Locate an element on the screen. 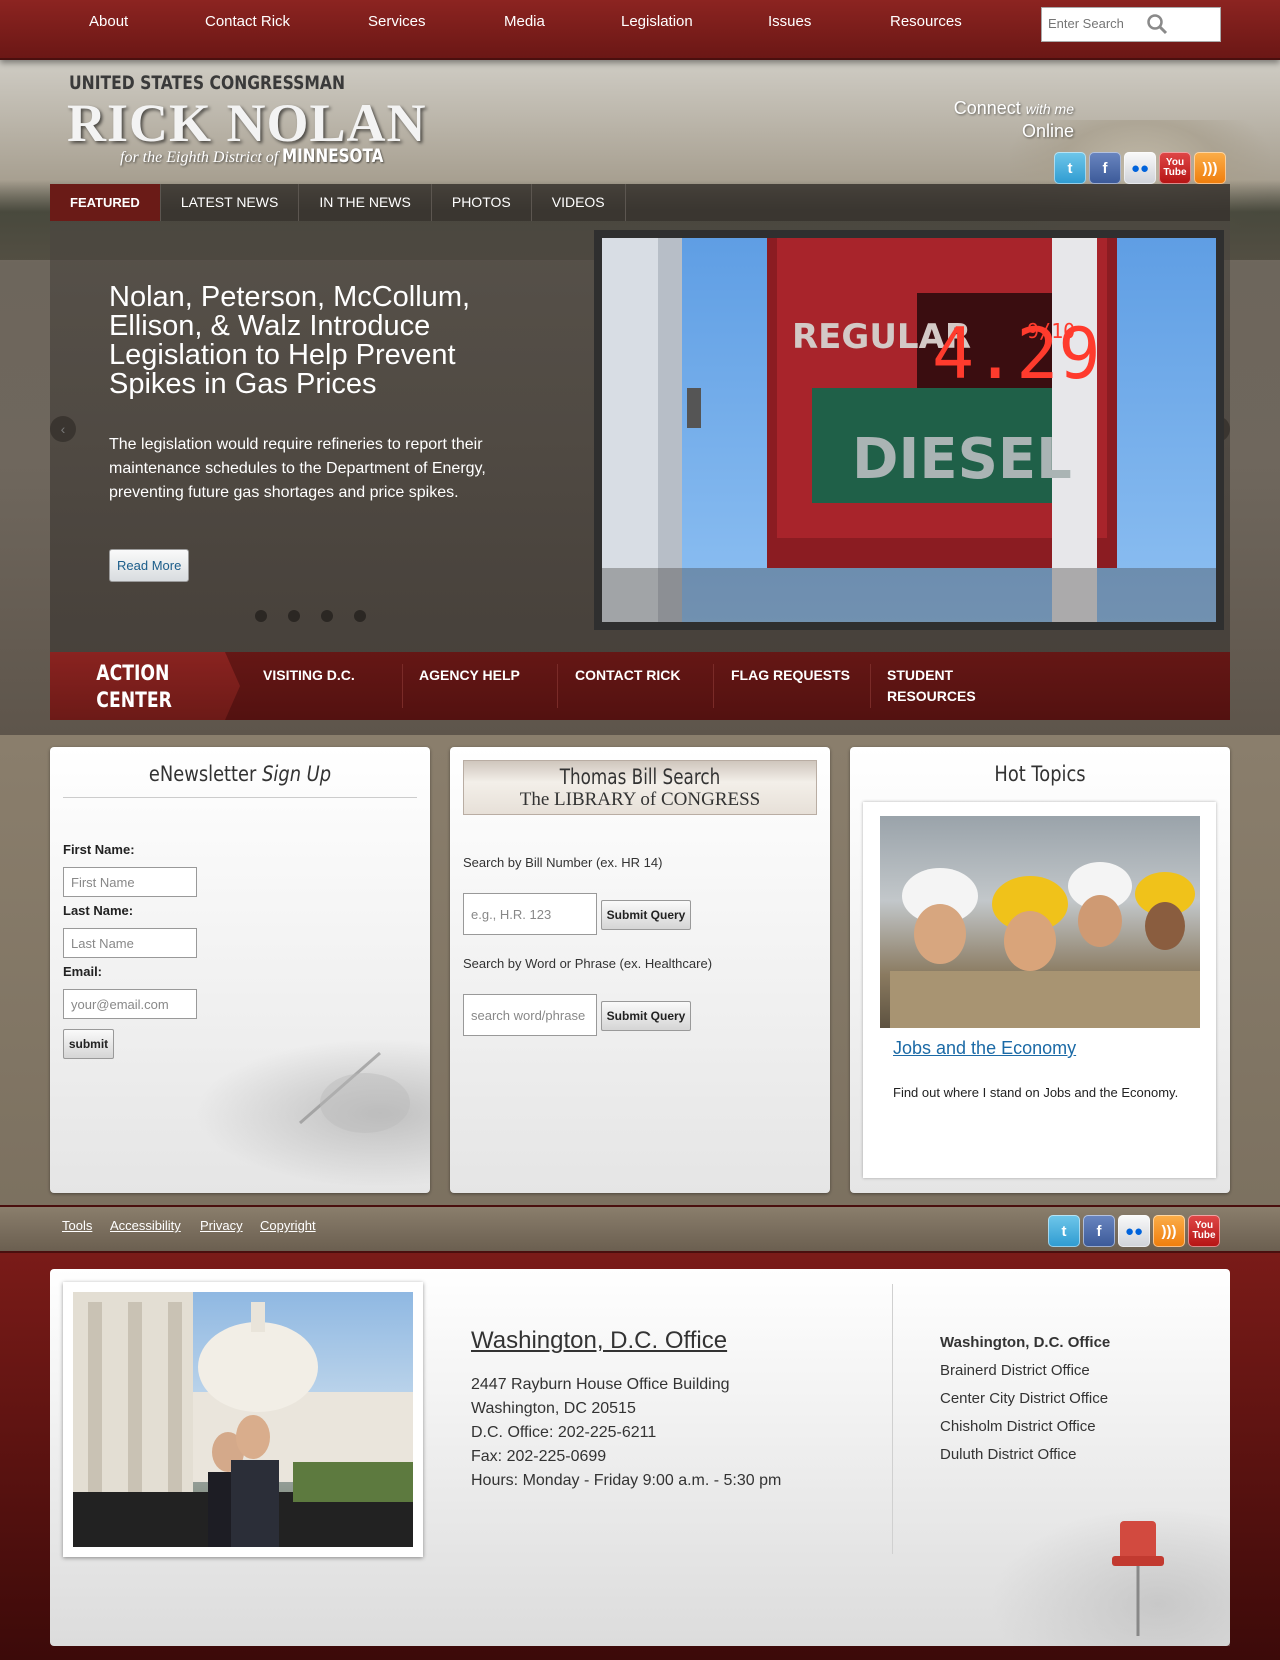  newsletter-submit-button: submit is located at coordinates (88, 1044).